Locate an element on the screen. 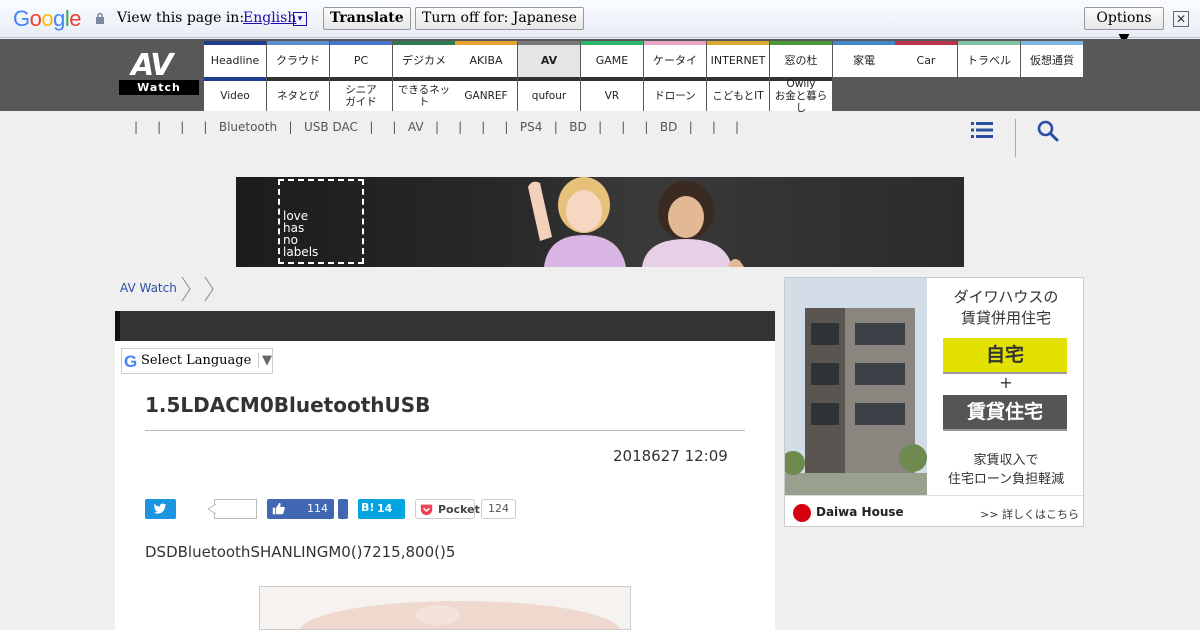 This screenshot has height=630, width=1200. search-icon is located at coordinates (1048, 131).